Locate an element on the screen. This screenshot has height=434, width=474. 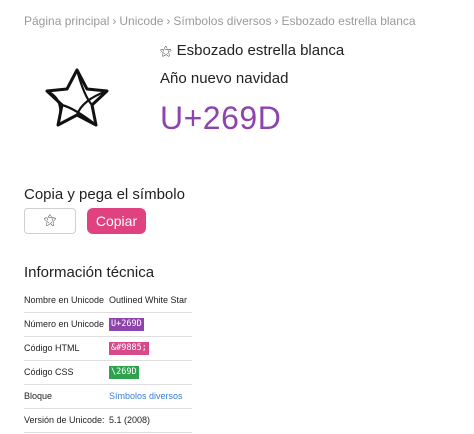
table-row: Código CSS \269D is located at coordinates (108, 372).